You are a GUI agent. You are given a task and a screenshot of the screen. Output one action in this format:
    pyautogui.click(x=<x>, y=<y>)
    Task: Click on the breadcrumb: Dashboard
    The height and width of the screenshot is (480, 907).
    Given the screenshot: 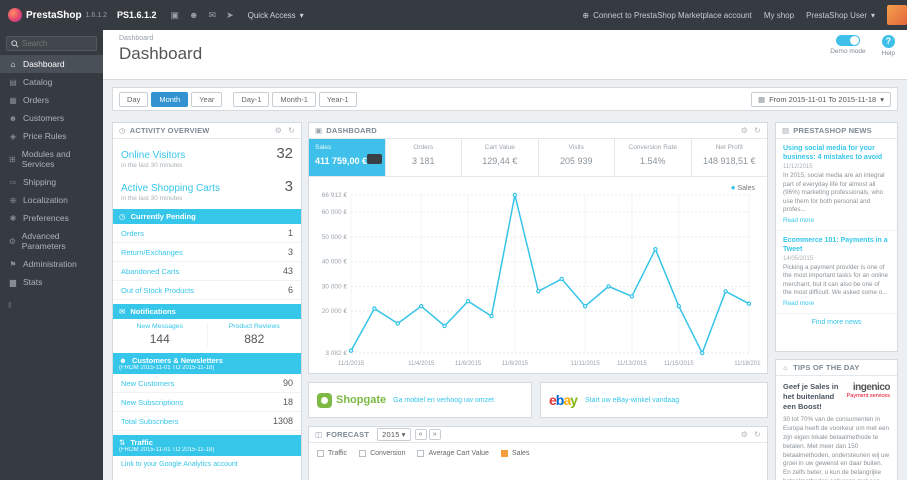 What is the action you would take?
    pyautogui.click(x=513, y=38)
    